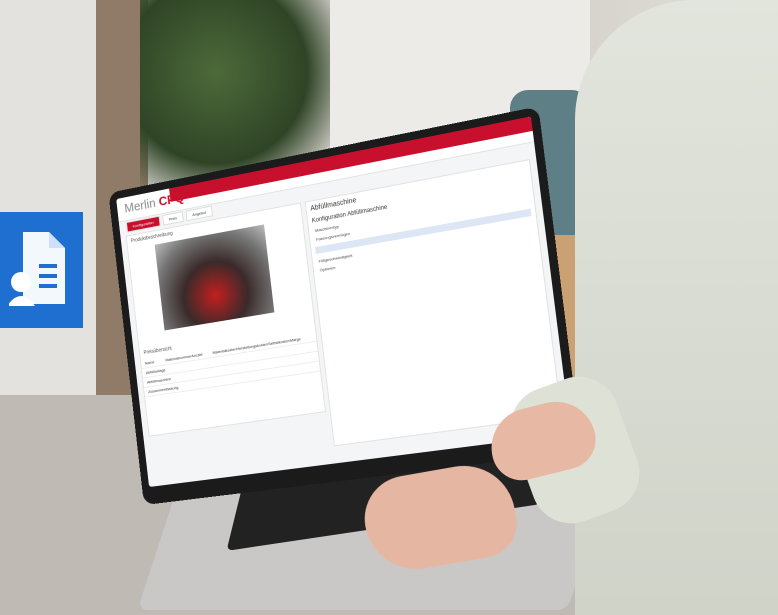 The image size is (778, 615). I want to click on table-header: Name, so click(149, 362).